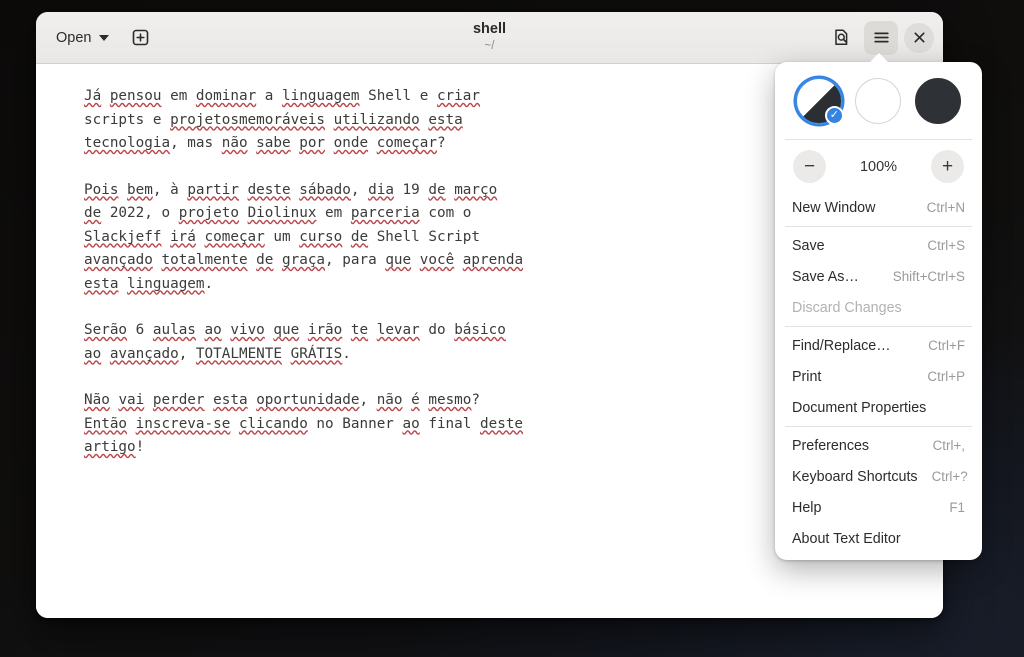 The height and width of the screenshot is (657, 1024). I want to click on headerbar-right-controls, so click(879, 37).